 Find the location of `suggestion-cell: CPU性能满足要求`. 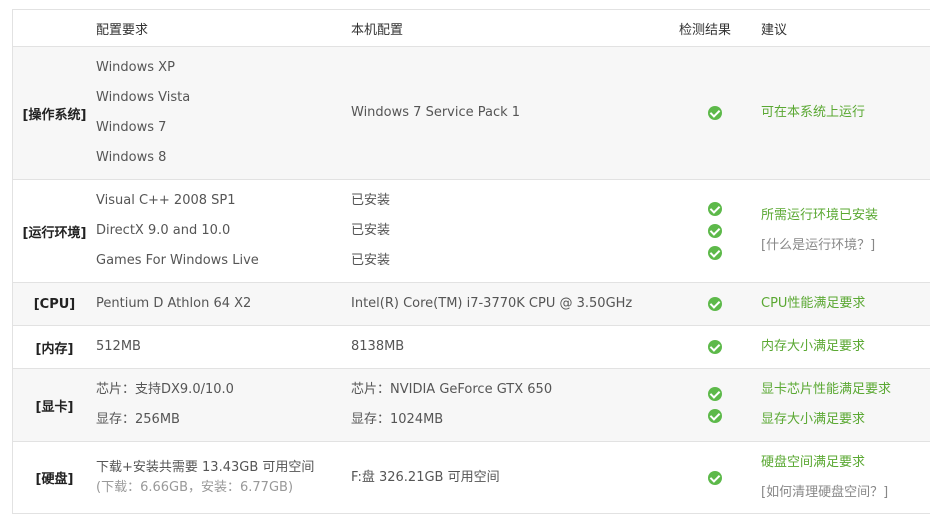

suggestion-cell: CPU性能满足要求 is located at coordinates (845, 304).